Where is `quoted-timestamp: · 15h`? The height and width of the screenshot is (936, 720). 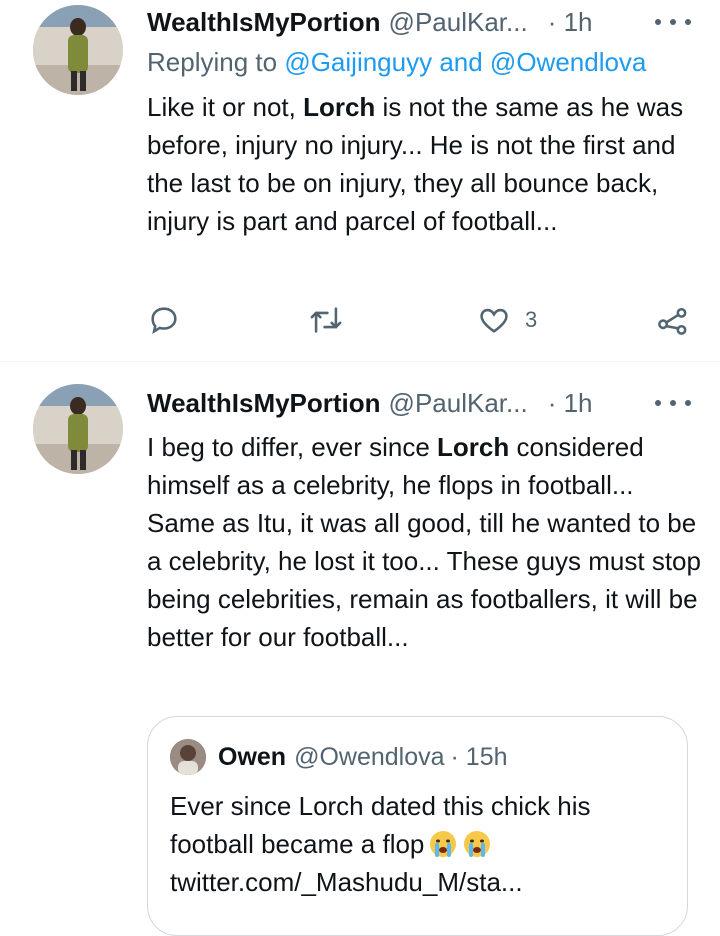 quoted-timestamp: · 15h is located at coordinates (479, 757).